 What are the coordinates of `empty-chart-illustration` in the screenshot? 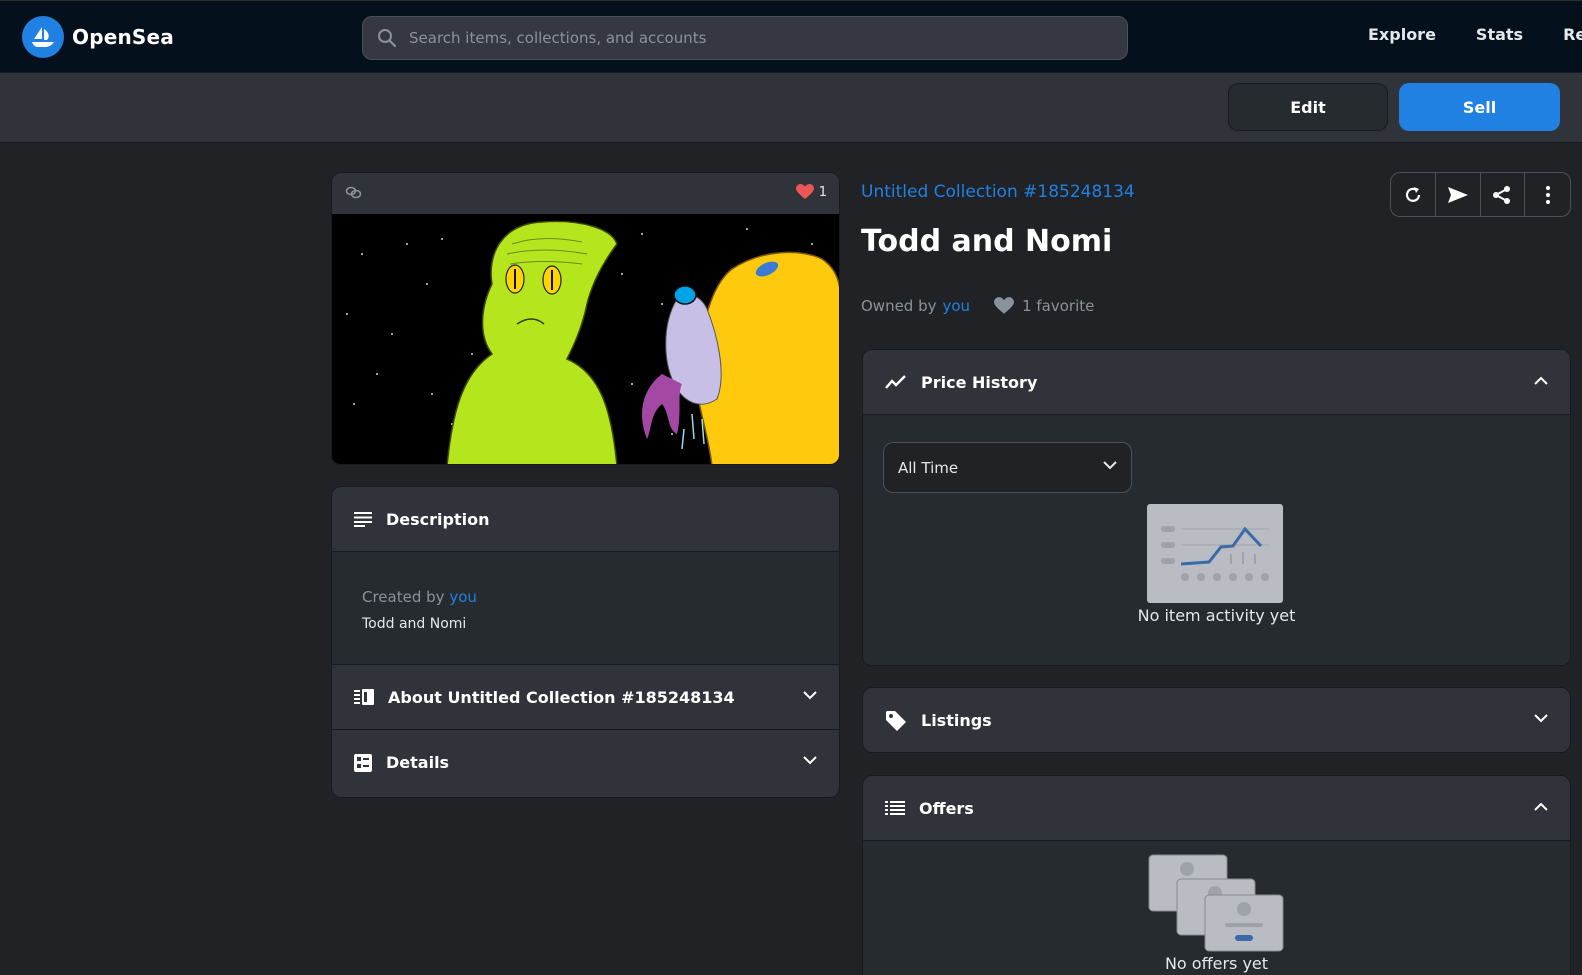 It's located at (1215, 553).